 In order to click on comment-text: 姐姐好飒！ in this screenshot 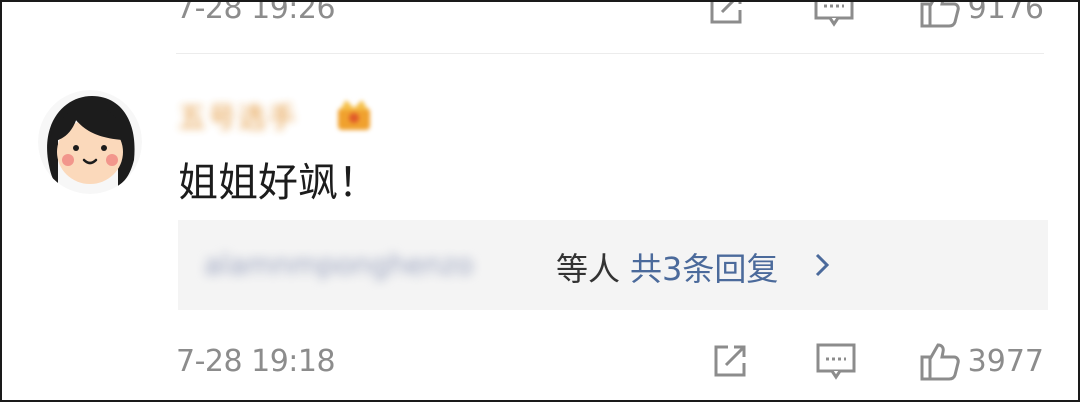, I will do `click(278, 183)`.